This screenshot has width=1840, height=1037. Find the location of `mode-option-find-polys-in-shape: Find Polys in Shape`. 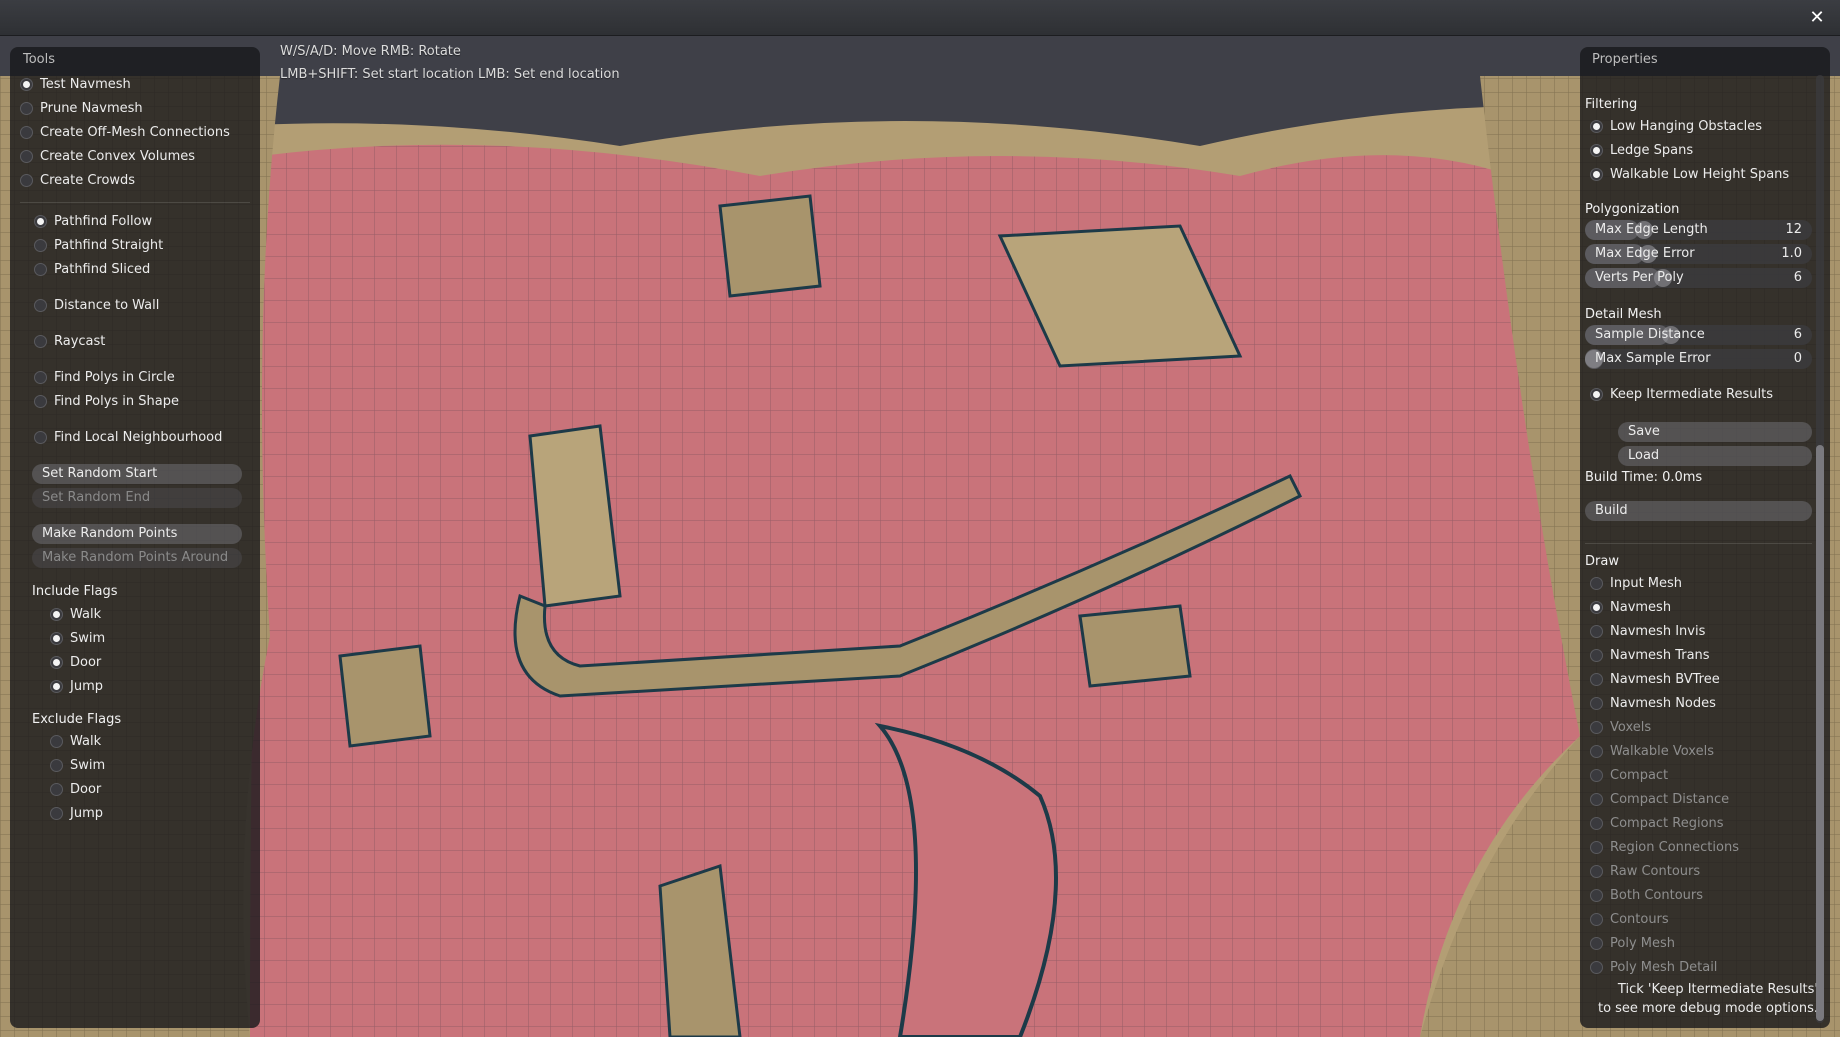

mode-option-find-polys-in-shape: Find Polys in Shape is located at coordinates (106, 401).